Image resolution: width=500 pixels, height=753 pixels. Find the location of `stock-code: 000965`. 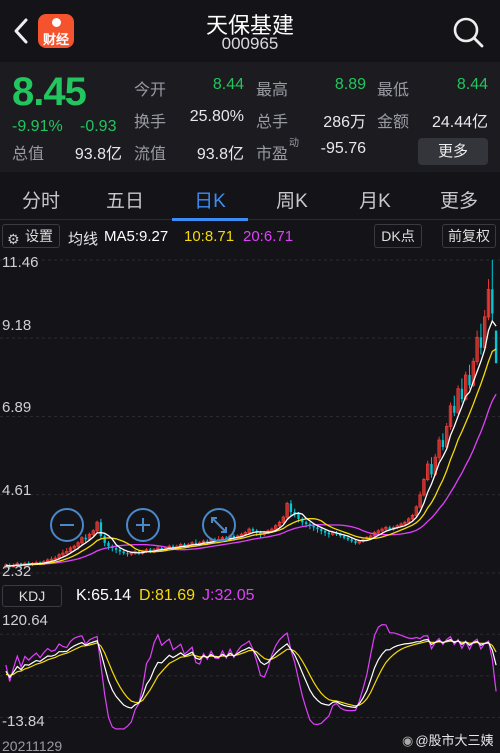

stock-code: 000965 is located at coordinates (250, 43).